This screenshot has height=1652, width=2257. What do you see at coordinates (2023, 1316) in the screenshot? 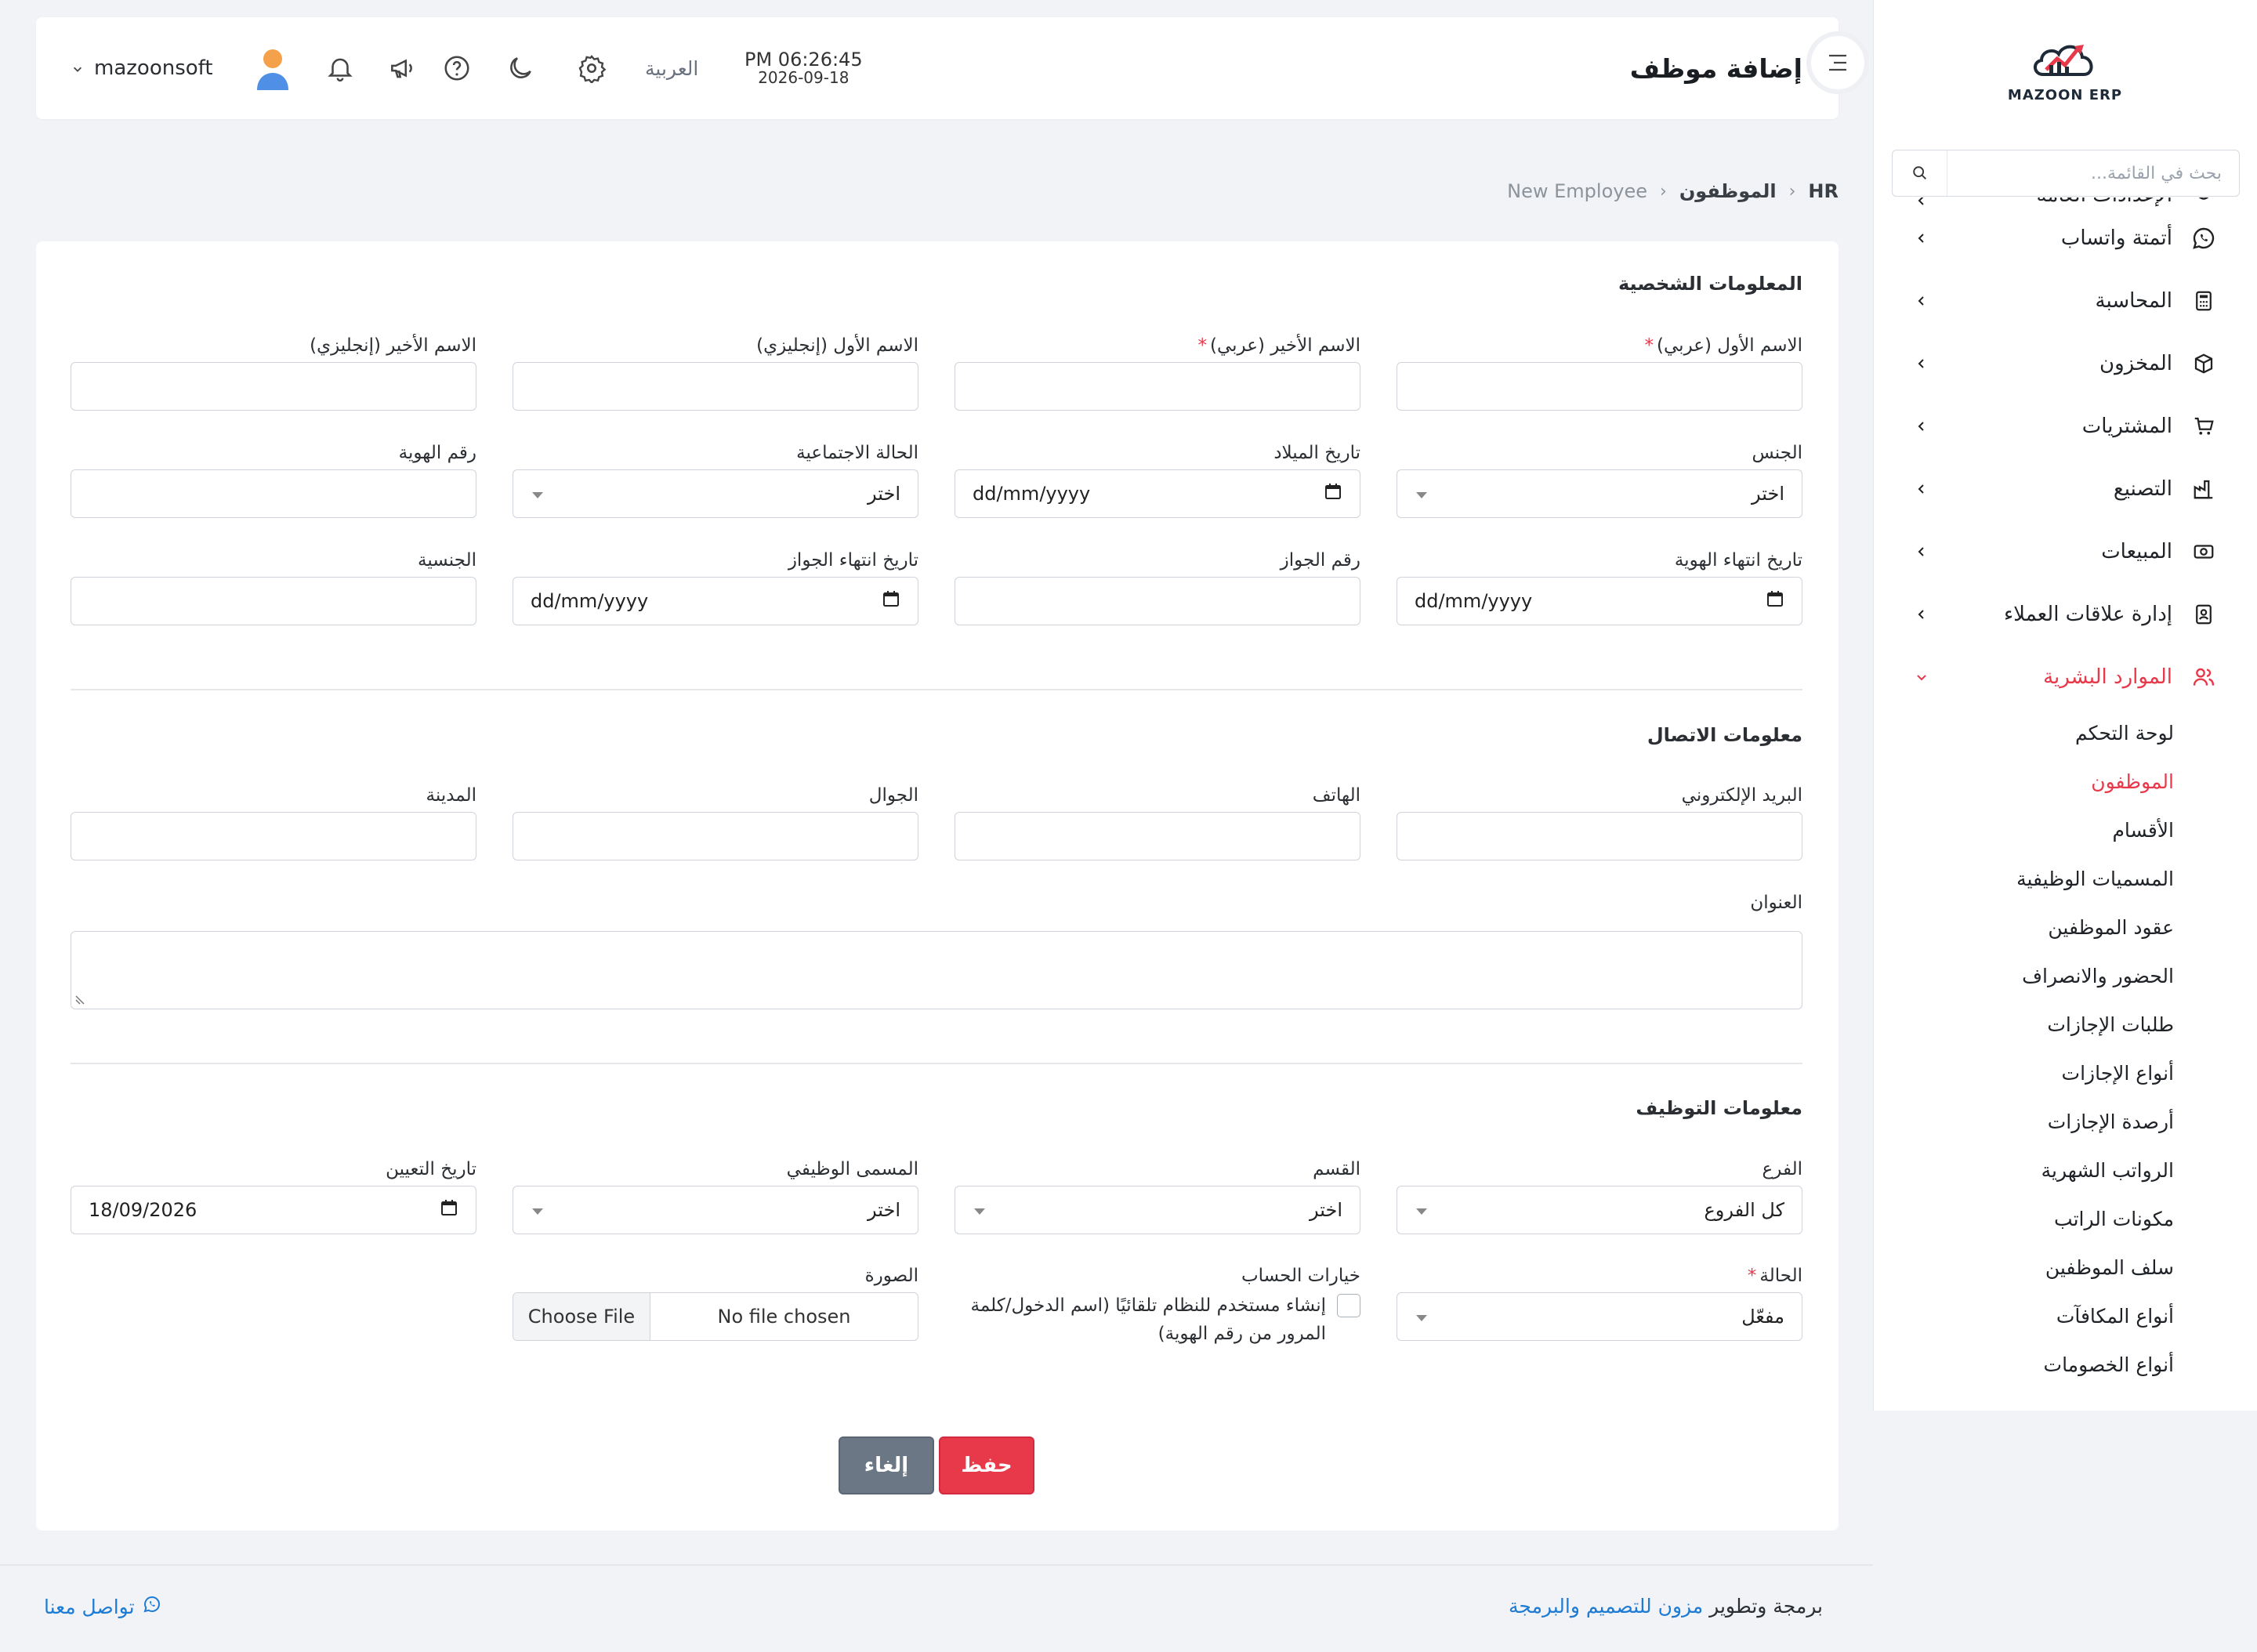
I see `submenu-item-bonus-types: أنواع المكافآت` at bounding box center [2023, 1316].